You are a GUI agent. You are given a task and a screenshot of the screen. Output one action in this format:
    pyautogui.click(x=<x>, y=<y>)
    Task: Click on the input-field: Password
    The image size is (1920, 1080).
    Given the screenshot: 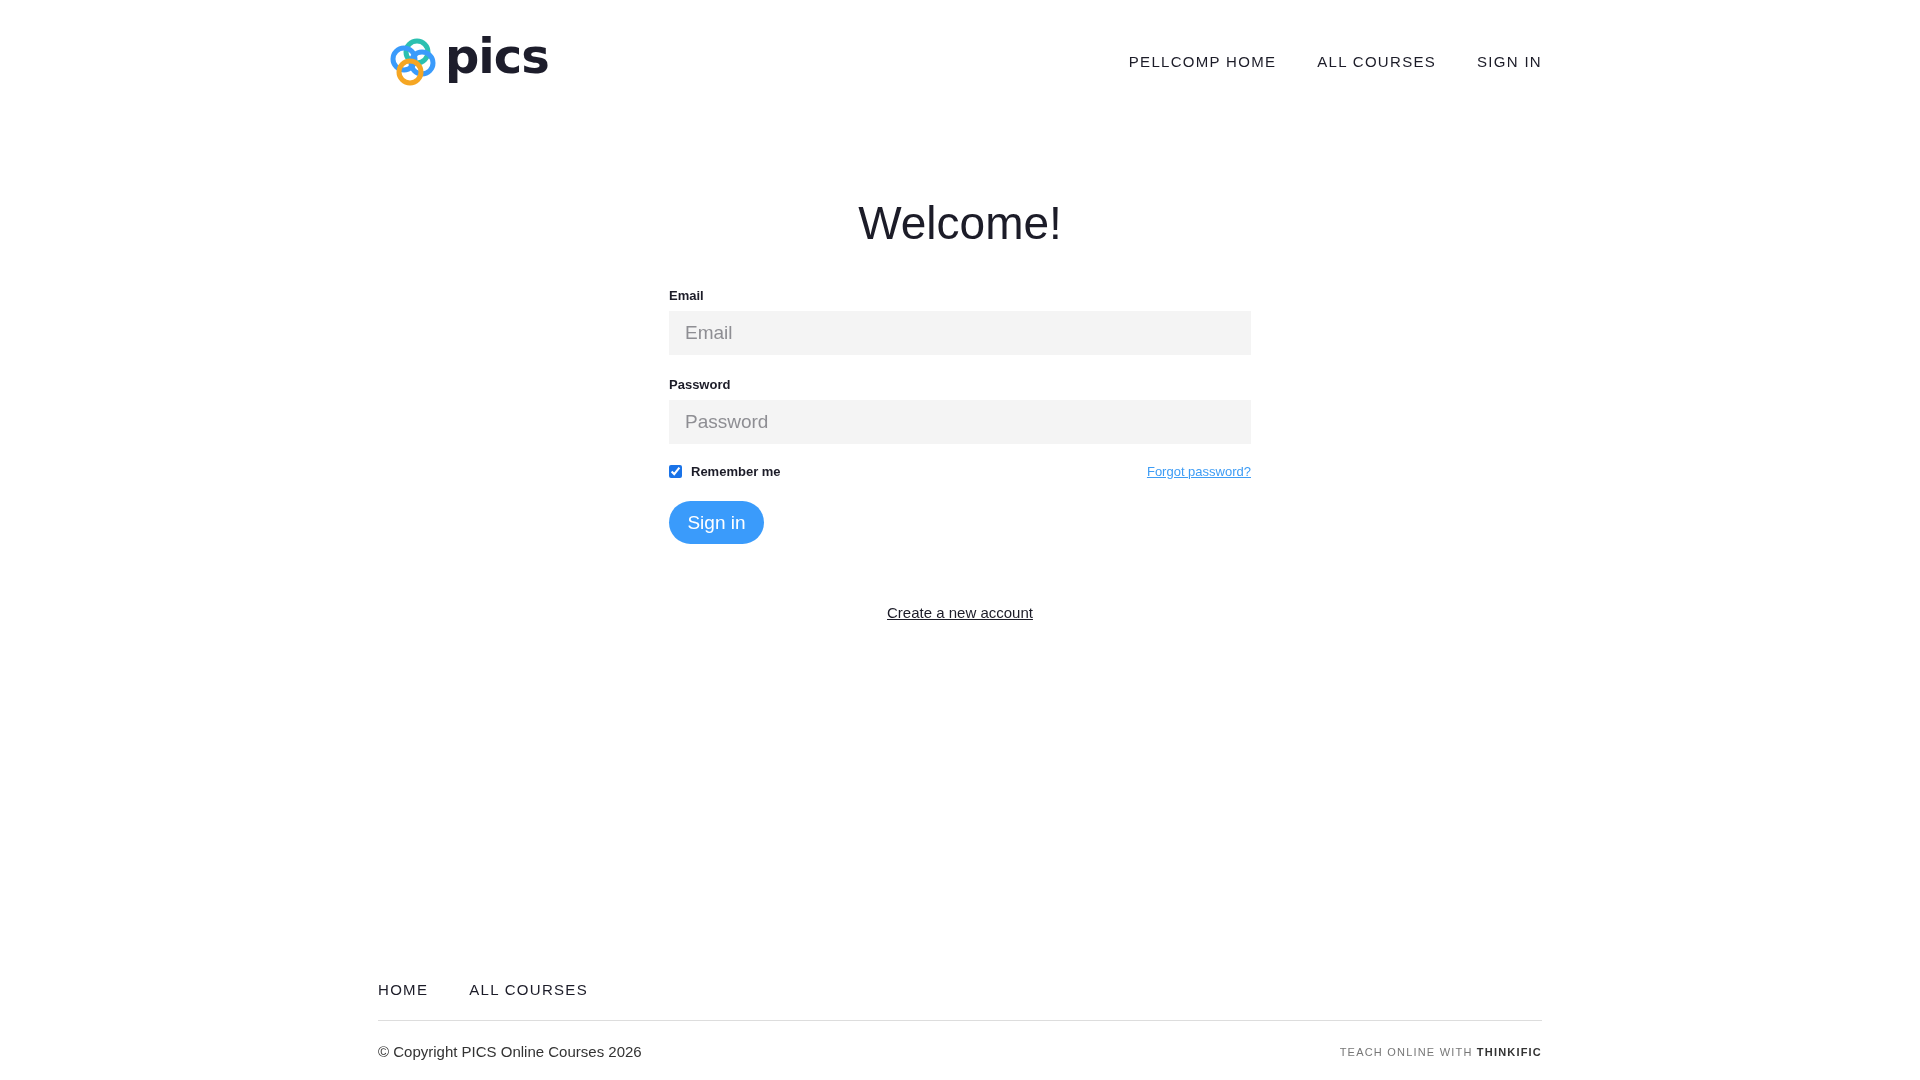 What is the action you would take?
    pyautogui.click(x=960, y=422)
    